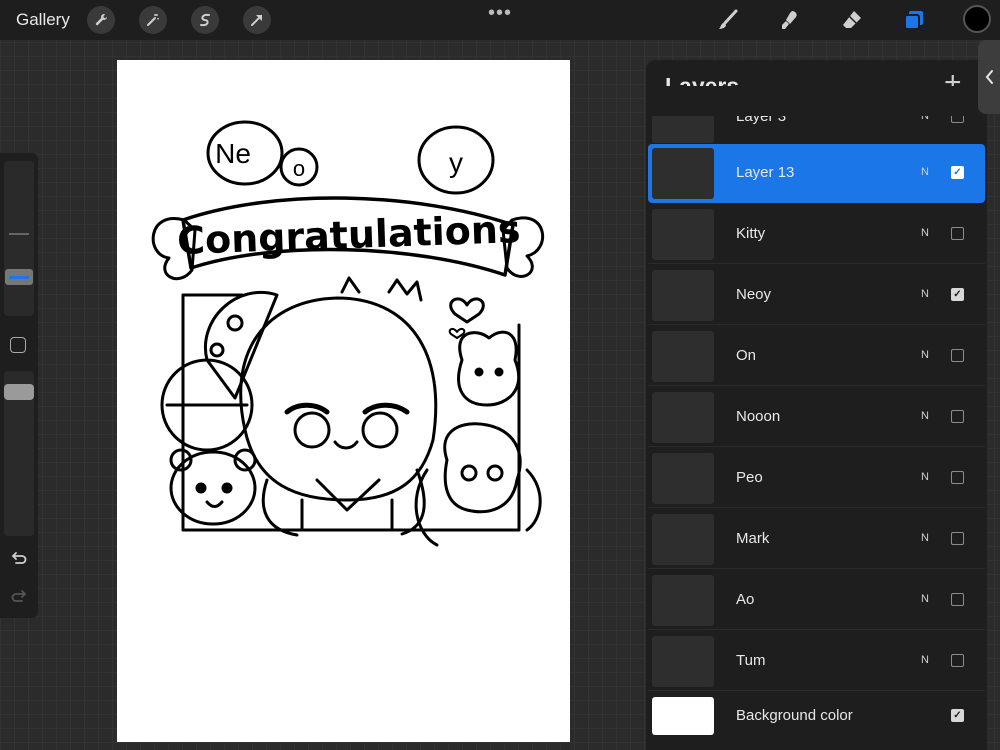 The width and height of the screenshot is (1000, 750). Describe the element at coordinates (19, 453) in the screenshot. I see `opacity-slider` at that location.